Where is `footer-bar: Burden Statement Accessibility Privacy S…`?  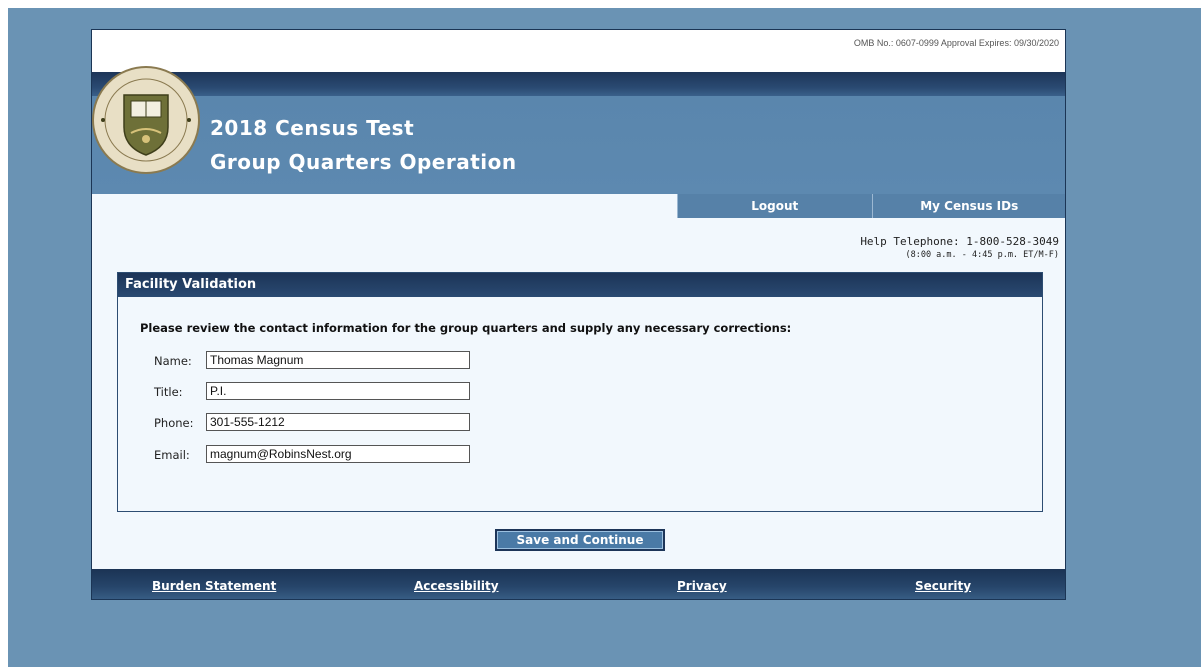 footer-bar: Burden Statement Accessibility Privacy S… is located at coordinates (578, 584).